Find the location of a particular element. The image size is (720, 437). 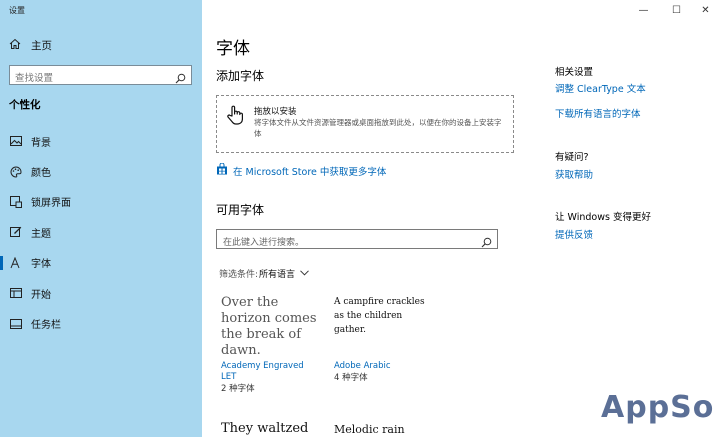

font-card-partial: They waltzed is located at coordinates (271, 429).